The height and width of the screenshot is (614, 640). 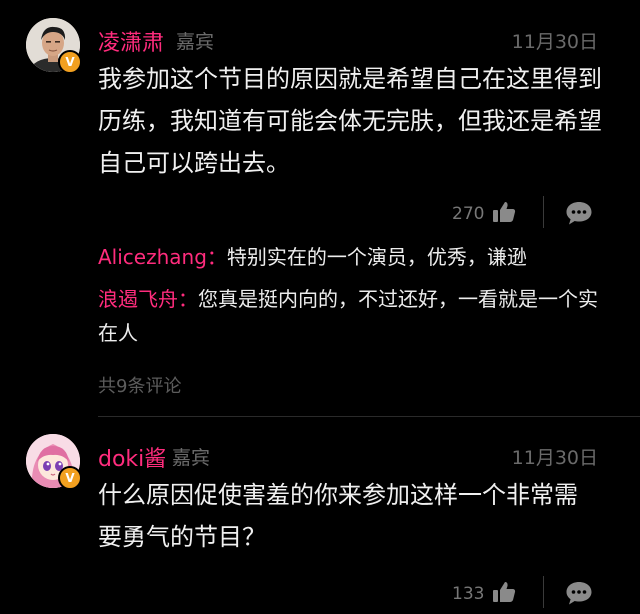 What do you see at coordinates (353, 316) in the screenshot?
I see `reply-item: 浪遏飞舟：您真是挺内向的，不过还好，一看就是一个实在人` at bounding box center [353, 316].